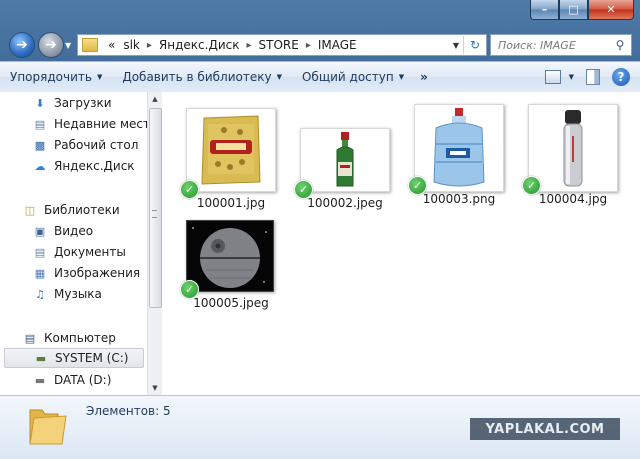 The width and height of the screenshot is (640, 459). I want to click on sidebar-item-label: SYSTEM (C:), so click(92, 358).